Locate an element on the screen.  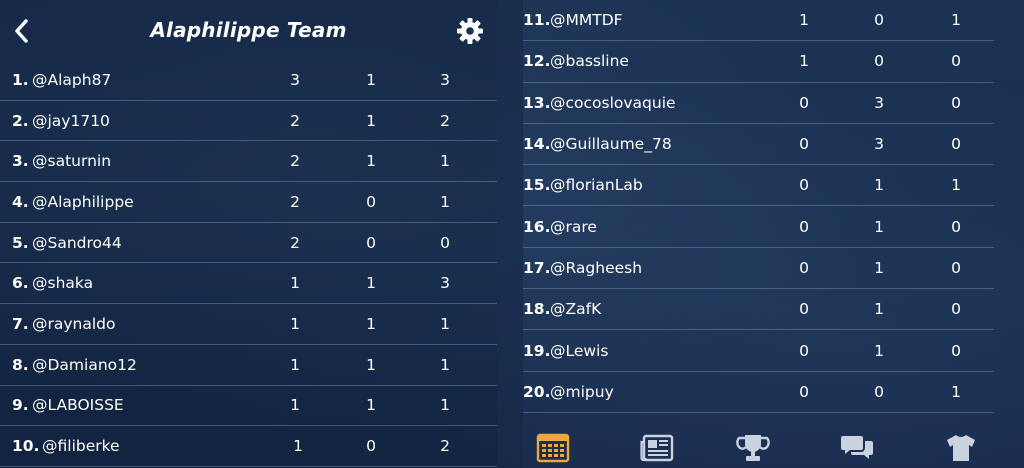
table-row: 2. @jay1710 2 1 2 is located at coordinates (248, 121).